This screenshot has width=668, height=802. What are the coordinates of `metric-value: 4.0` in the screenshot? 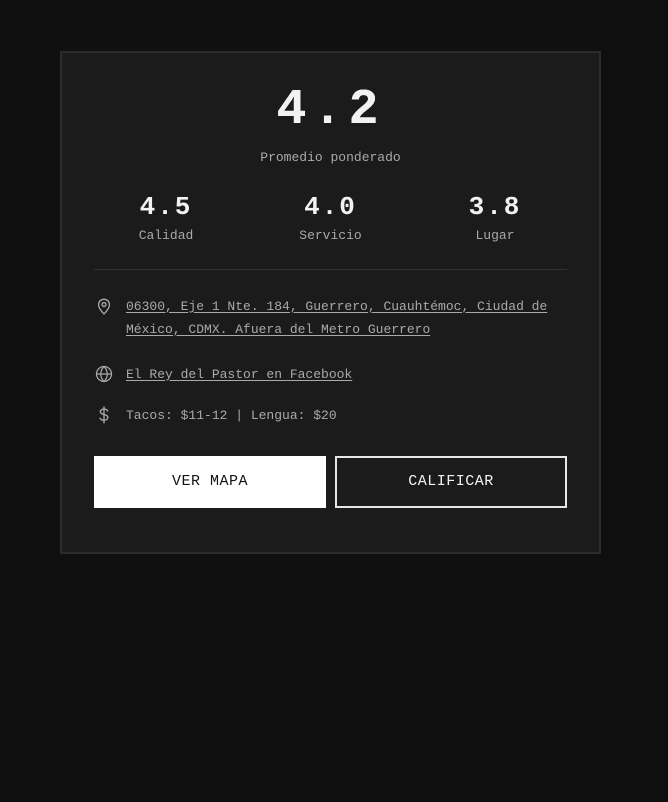 It's located at (330, 207).